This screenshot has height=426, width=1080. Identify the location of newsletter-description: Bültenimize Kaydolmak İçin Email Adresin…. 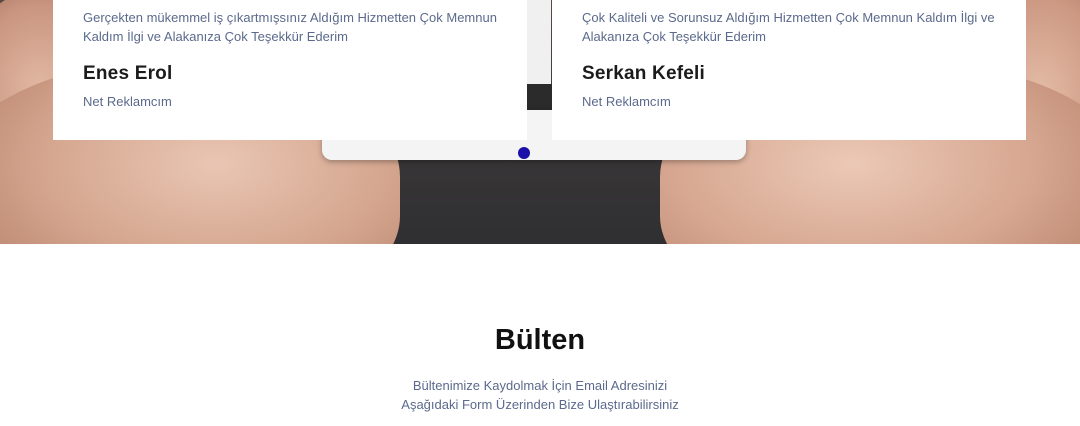
(540, 395).